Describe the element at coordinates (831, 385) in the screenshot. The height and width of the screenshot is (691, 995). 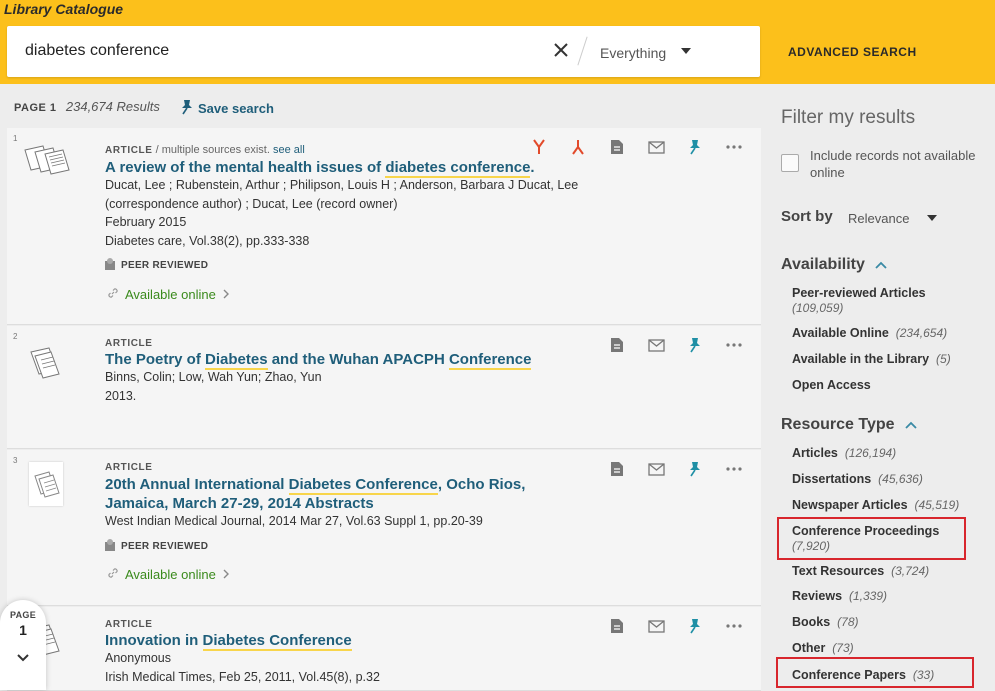
I see `facet-open-access: Open Access` at that location.